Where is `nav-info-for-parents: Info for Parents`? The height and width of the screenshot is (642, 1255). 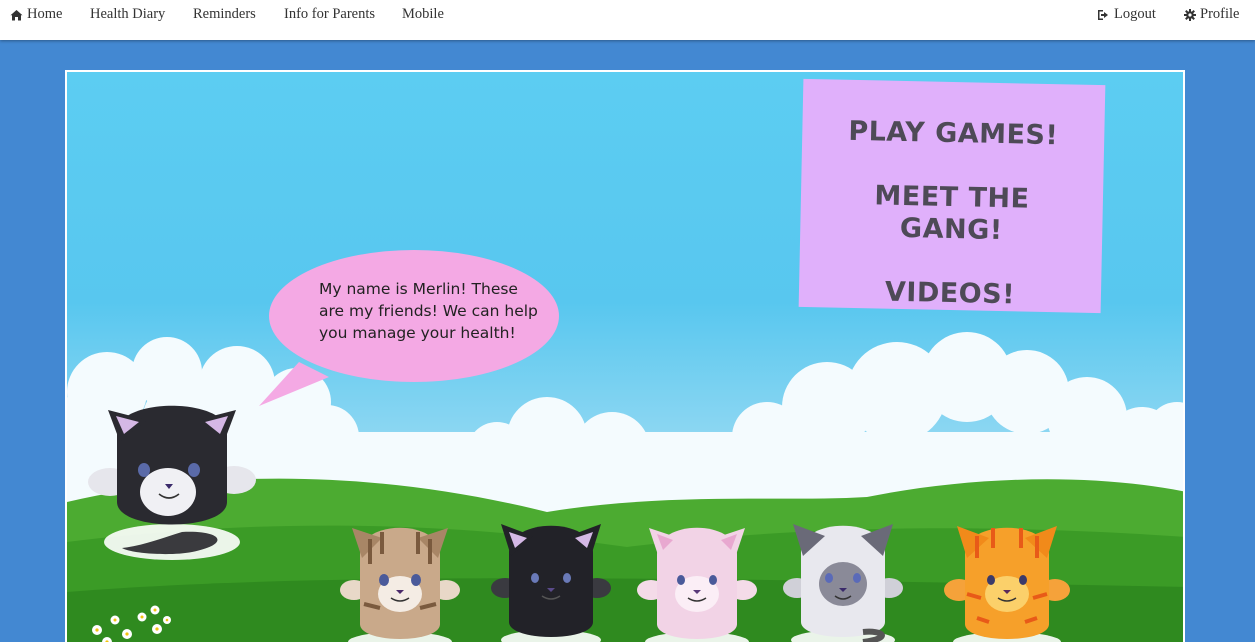
nav-info-for-parents: Info for Parents is located at coordinates (329, 14).